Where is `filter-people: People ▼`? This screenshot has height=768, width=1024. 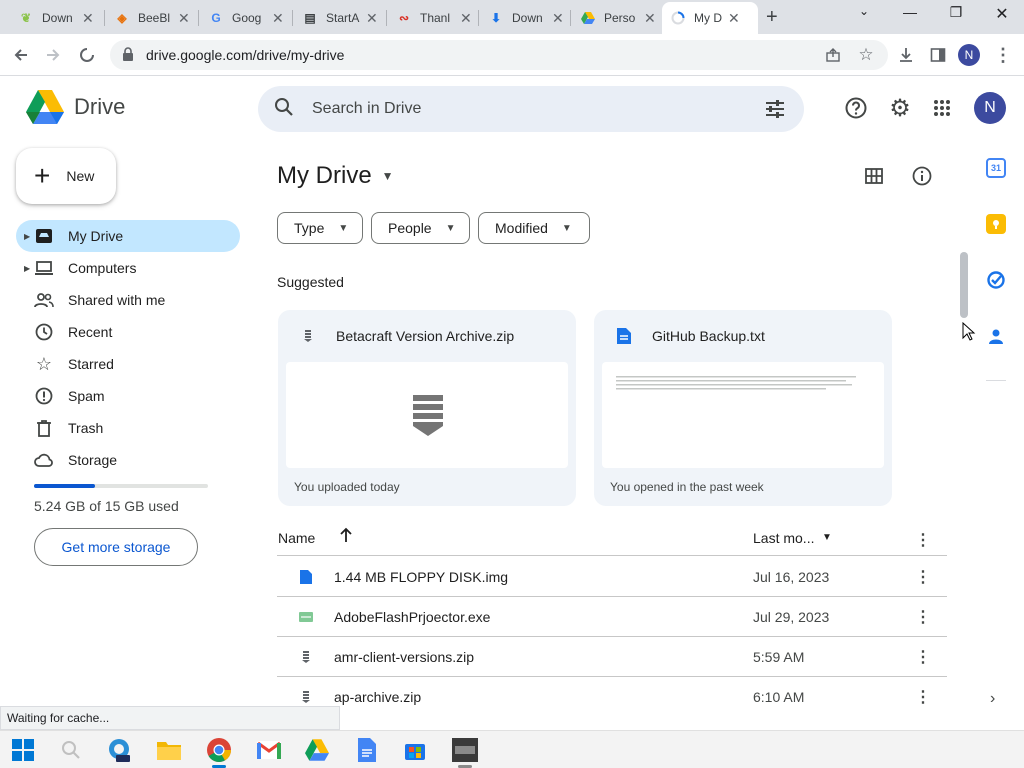 filter-people: People ▼ is located at coordinates (420, 228).